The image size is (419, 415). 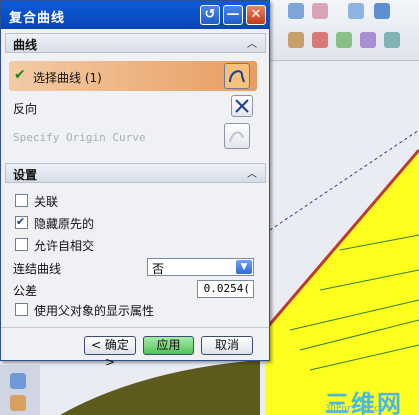 I want to click on curve-tool-icon, so click(x=320, y=40).